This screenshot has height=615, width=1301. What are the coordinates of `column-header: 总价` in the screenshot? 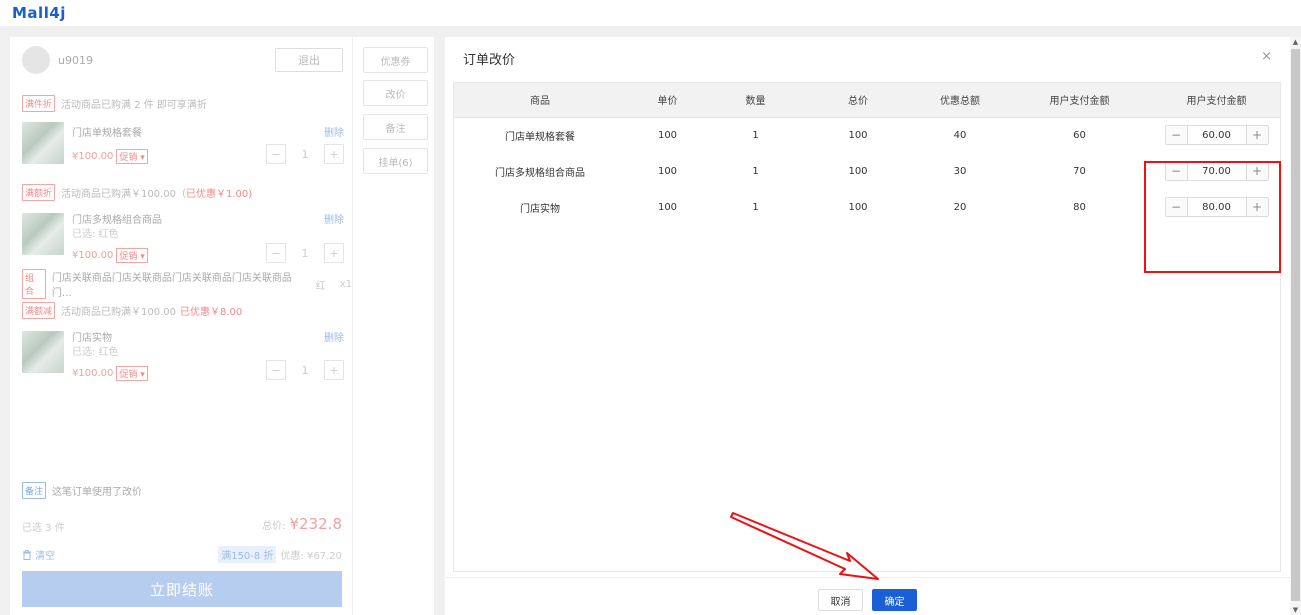 It's located at (858, 100).